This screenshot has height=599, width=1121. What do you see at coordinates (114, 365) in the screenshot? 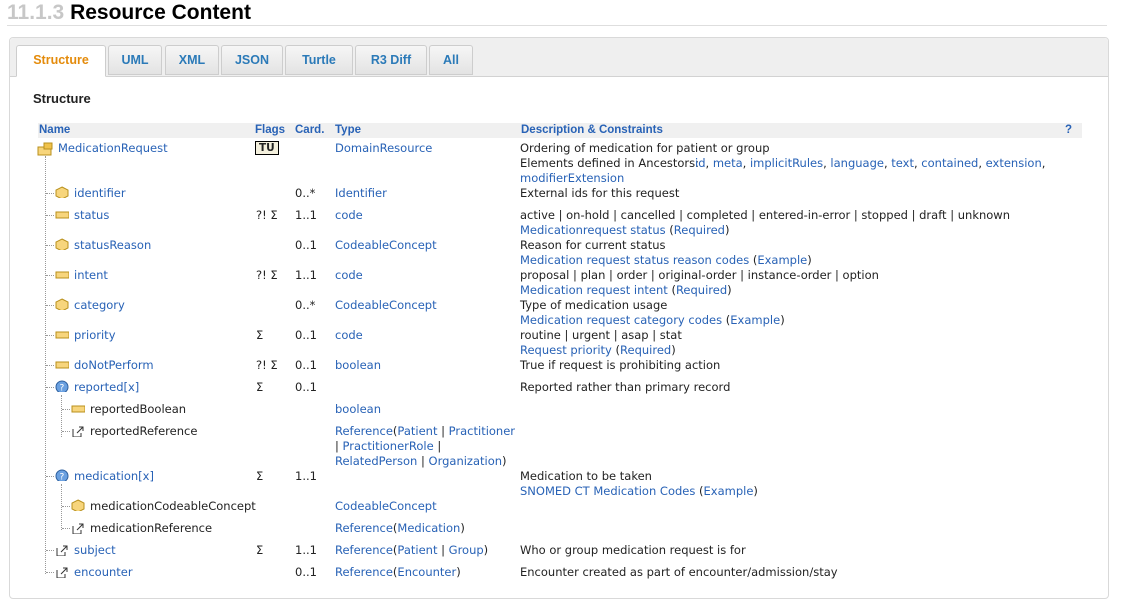
I see `element-name-link: doNotPerform` at bounding box center [114, 365].